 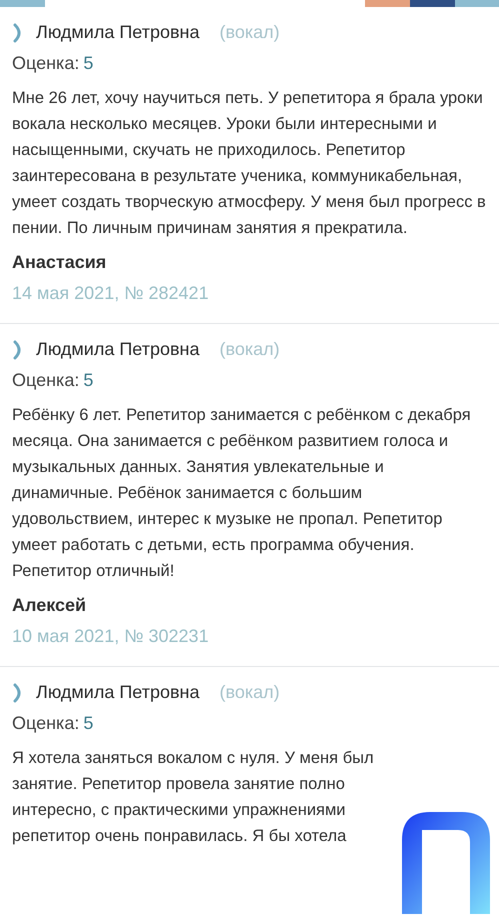 I want to click on review-text: занятие. Репетитор провела занятие полно, so click(x=178, y=784).